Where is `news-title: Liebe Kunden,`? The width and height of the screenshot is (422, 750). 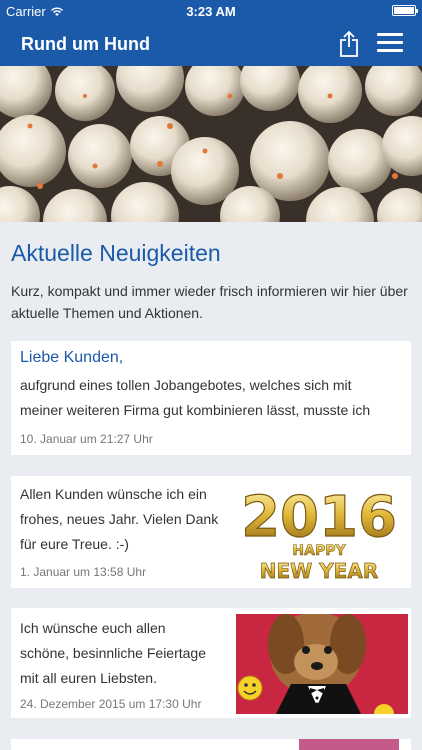
news-title: Liebe Kunden, is located at coordinates (72, 357).